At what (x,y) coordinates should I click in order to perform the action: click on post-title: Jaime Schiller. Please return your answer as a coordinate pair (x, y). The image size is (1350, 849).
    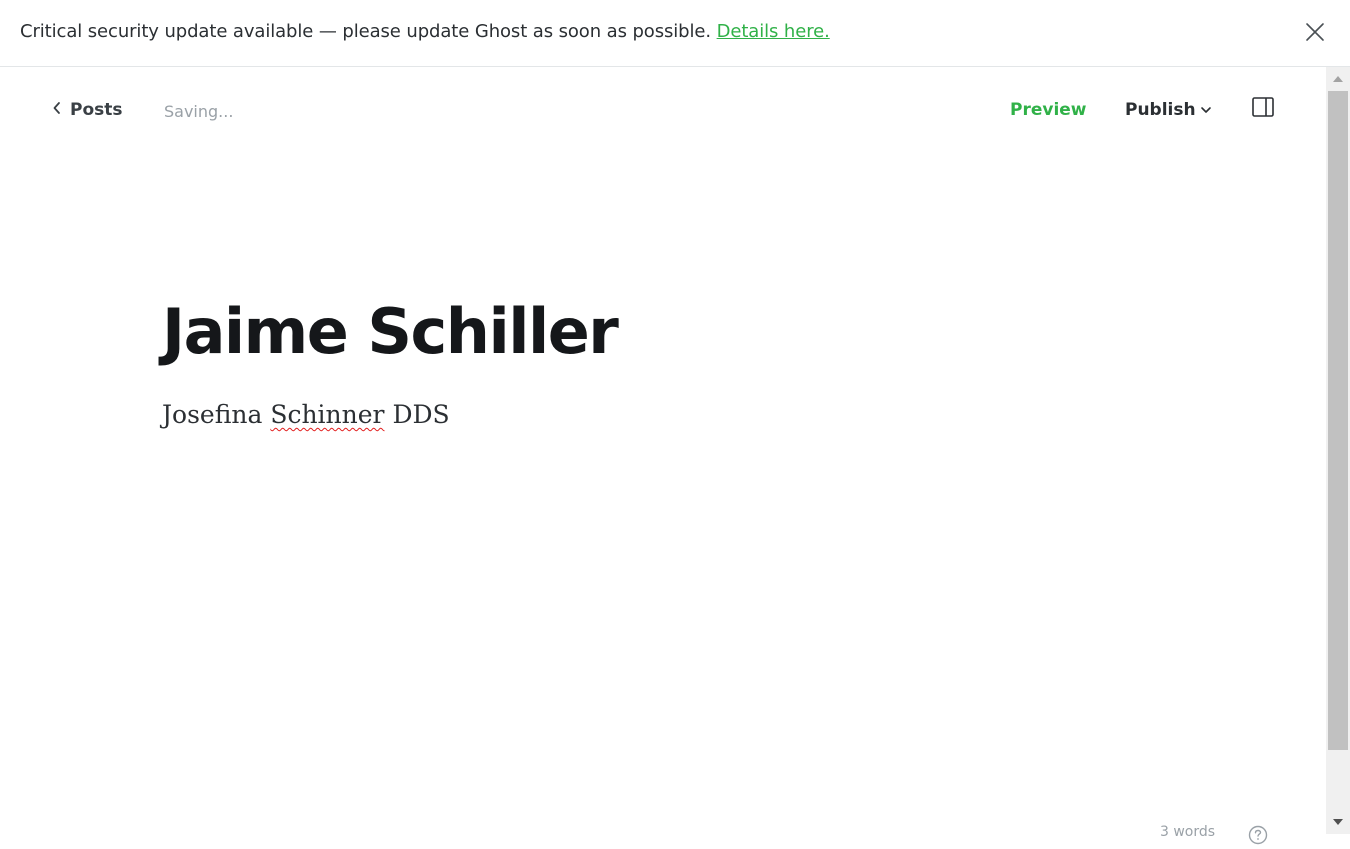
    Looking at the image, I should click on (390, 331).